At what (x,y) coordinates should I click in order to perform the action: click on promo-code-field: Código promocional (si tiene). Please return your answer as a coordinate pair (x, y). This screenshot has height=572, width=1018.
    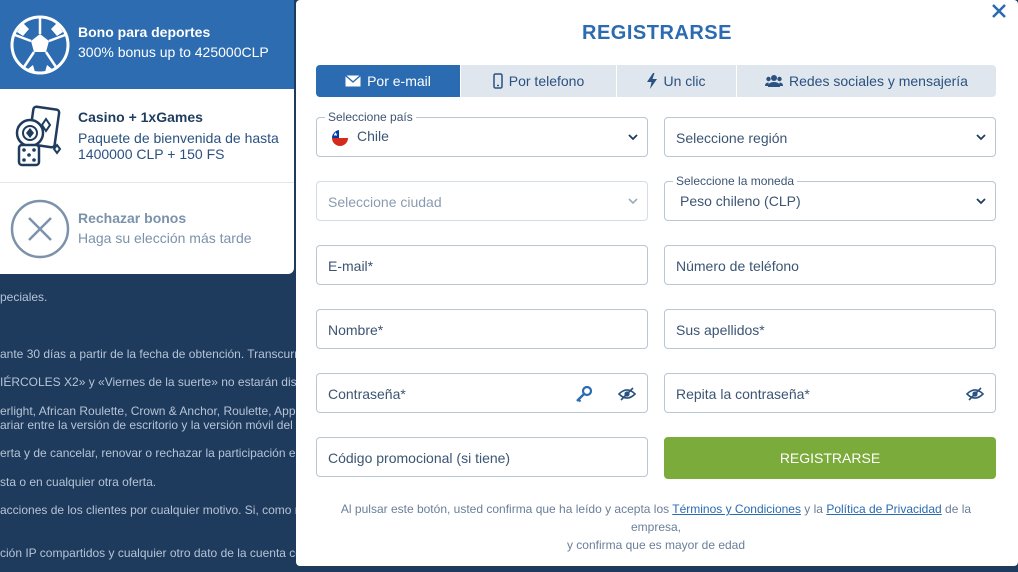
    Looking at the image, I should click on (482, 457).